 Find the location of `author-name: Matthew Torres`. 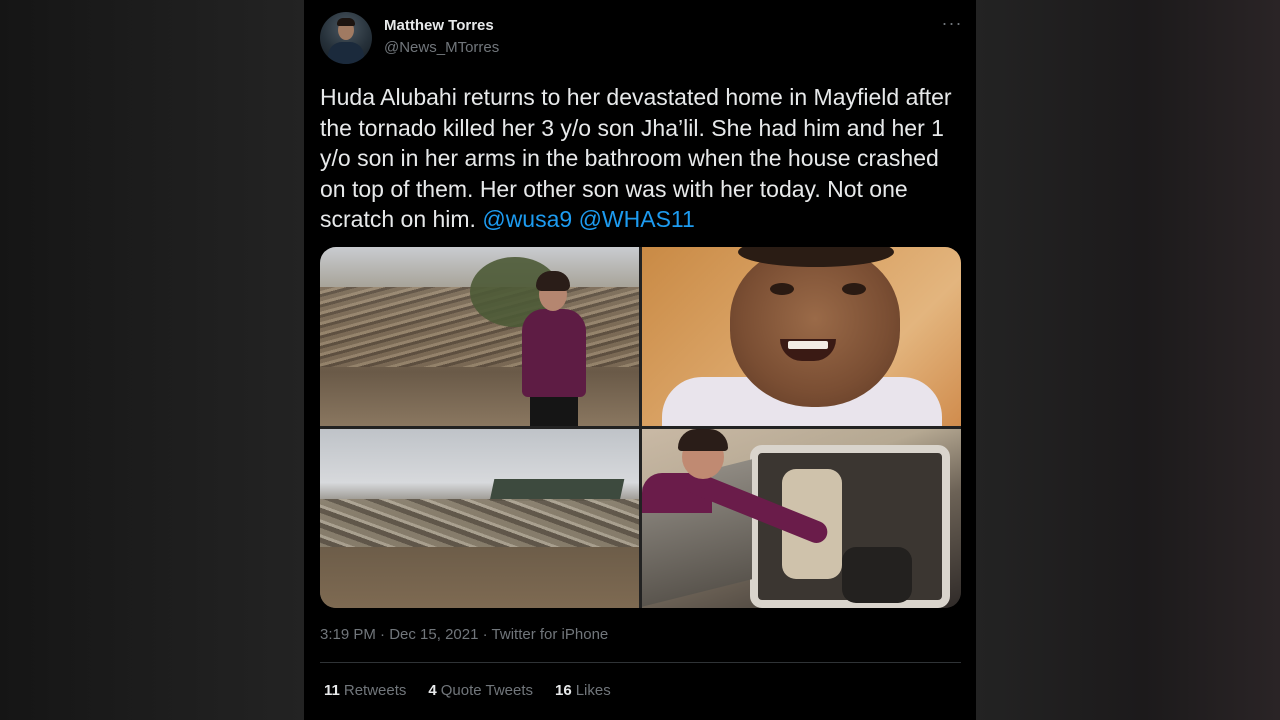

author-name: Matthew Torres is located at coordinates (439, 25).